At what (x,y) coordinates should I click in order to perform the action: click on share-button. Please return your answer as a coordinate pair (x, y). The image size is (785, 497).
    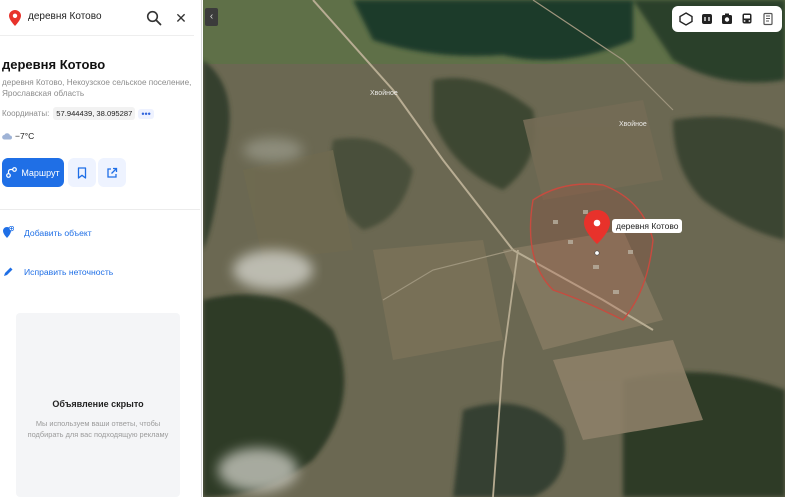
    Looking at the image, I should click on (112, 172).